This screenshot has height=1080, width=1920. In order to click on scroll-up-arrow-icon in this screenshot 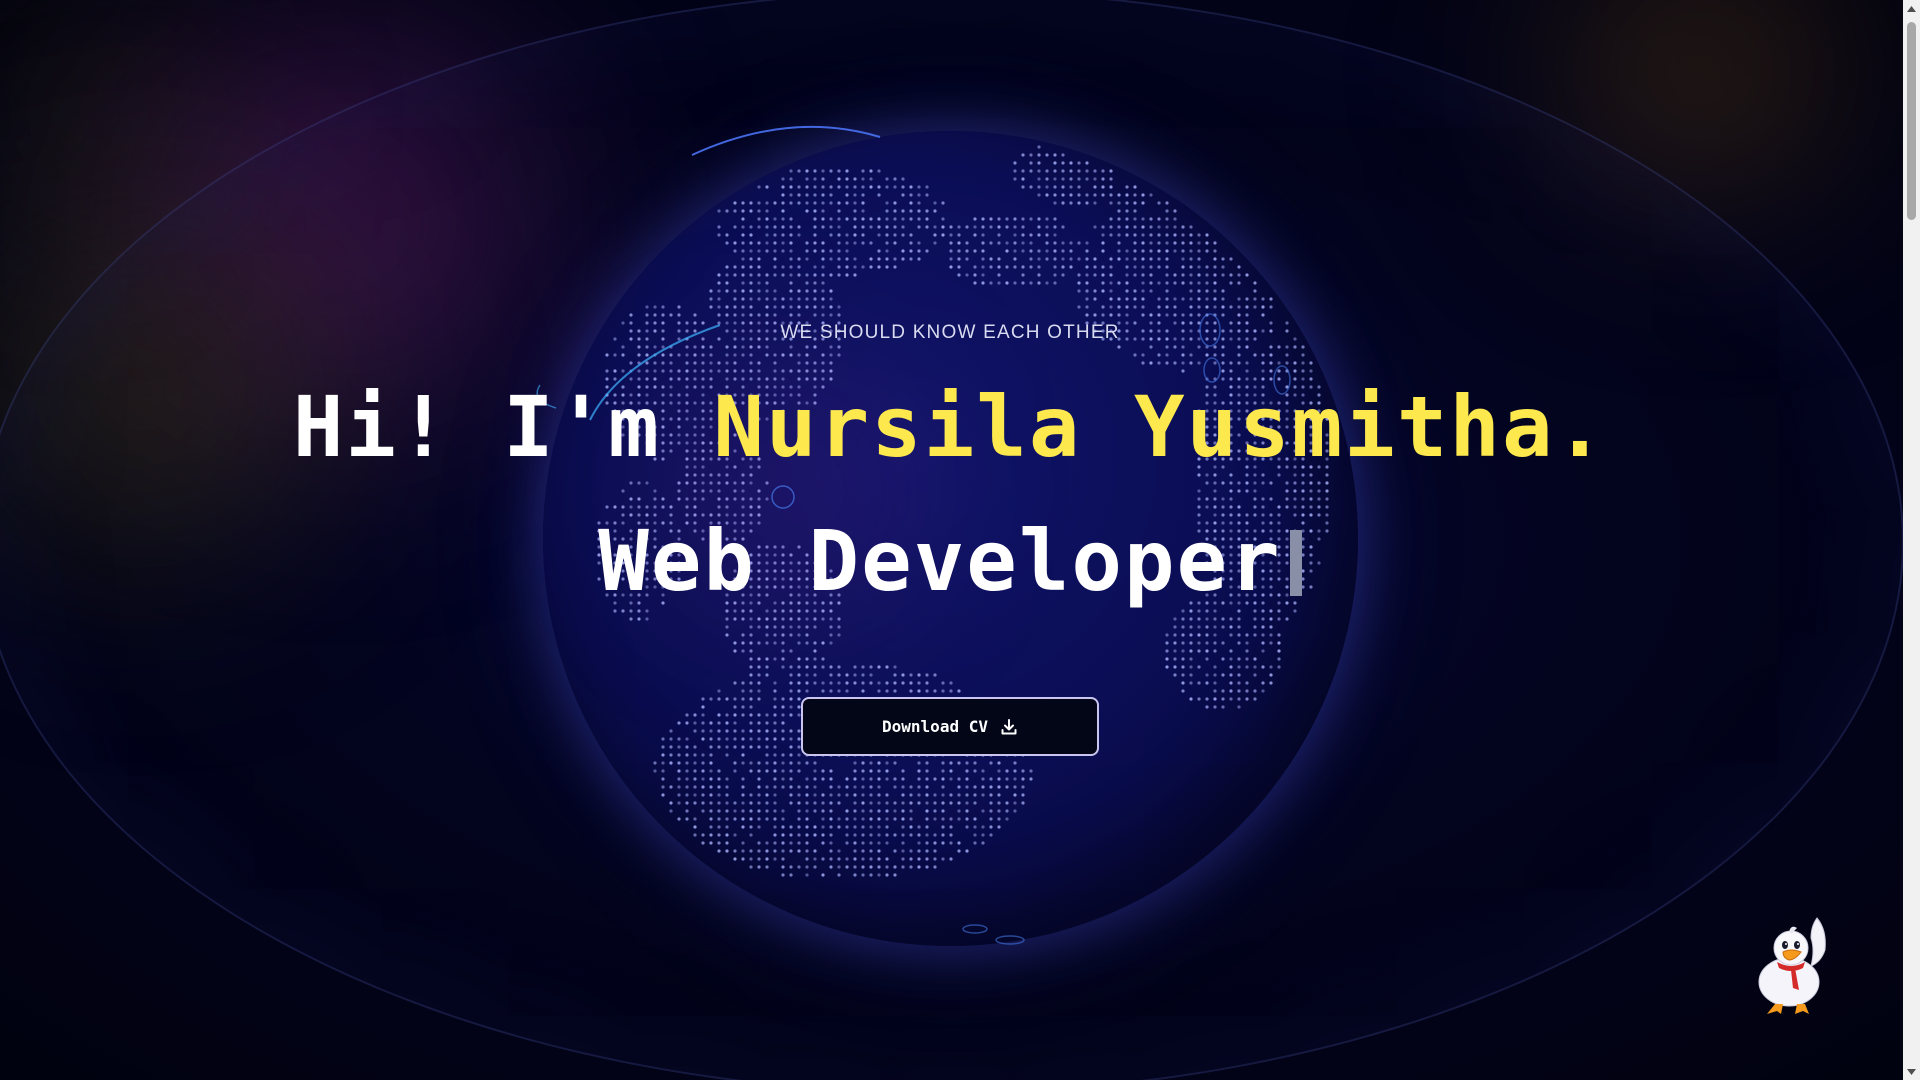, I will do `click(1911, 8)`.